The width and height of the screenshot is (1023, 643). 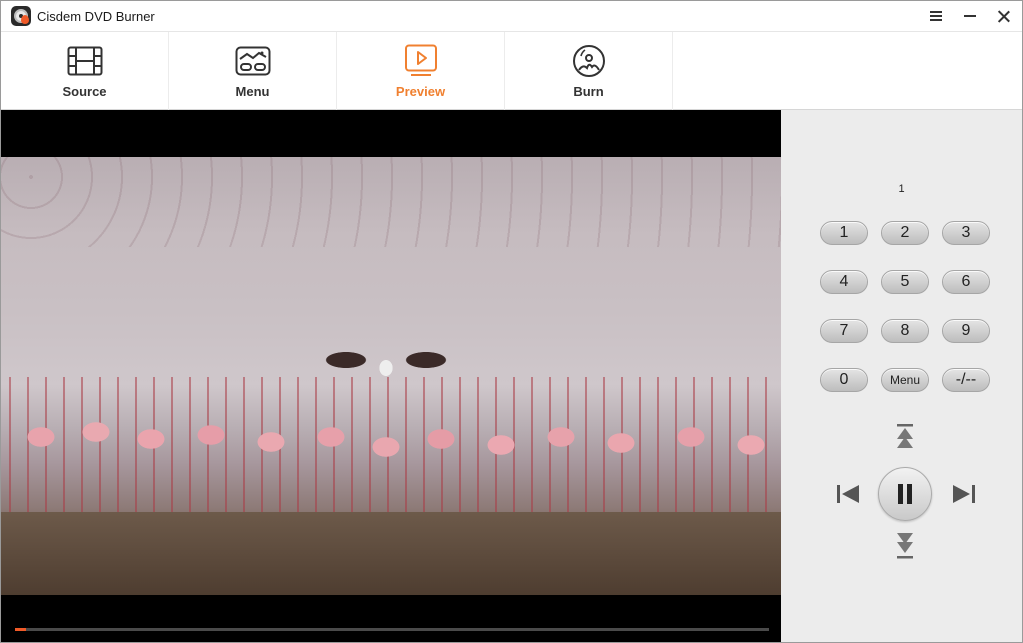 What do you see at coordinates (966, 331) in the screenshot?
I see `key-9: 9` at bounding box center [966, 331].